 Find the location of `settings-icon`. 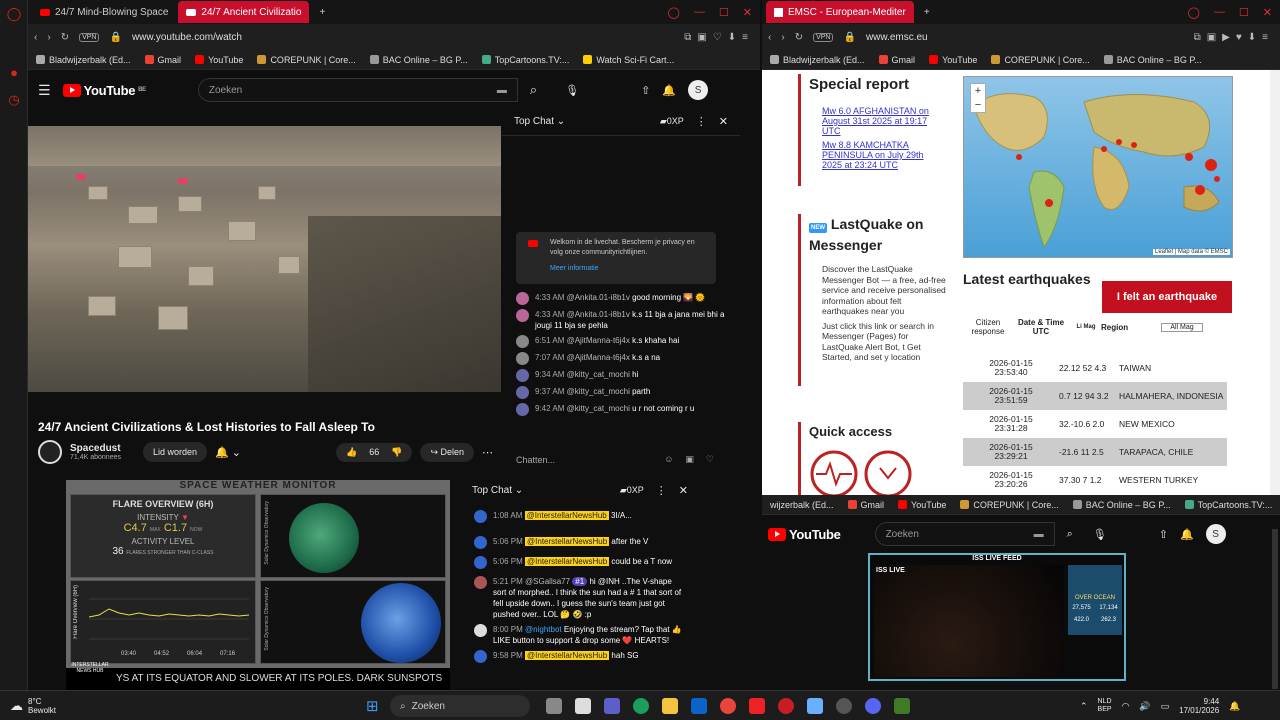

settings-icon is located at coordinates (844, 706).